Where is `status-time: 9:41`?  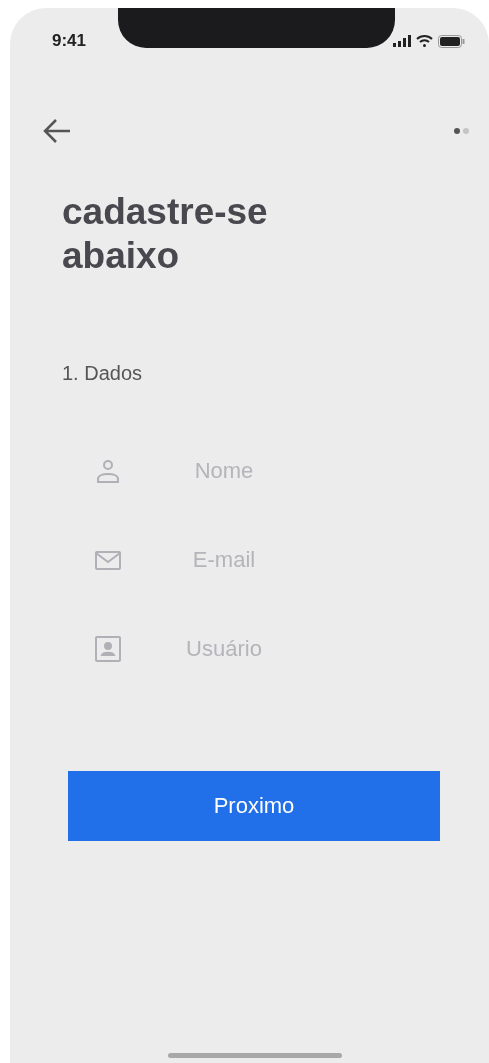
status-time: 9:41 is located at coordinates (69, 41).